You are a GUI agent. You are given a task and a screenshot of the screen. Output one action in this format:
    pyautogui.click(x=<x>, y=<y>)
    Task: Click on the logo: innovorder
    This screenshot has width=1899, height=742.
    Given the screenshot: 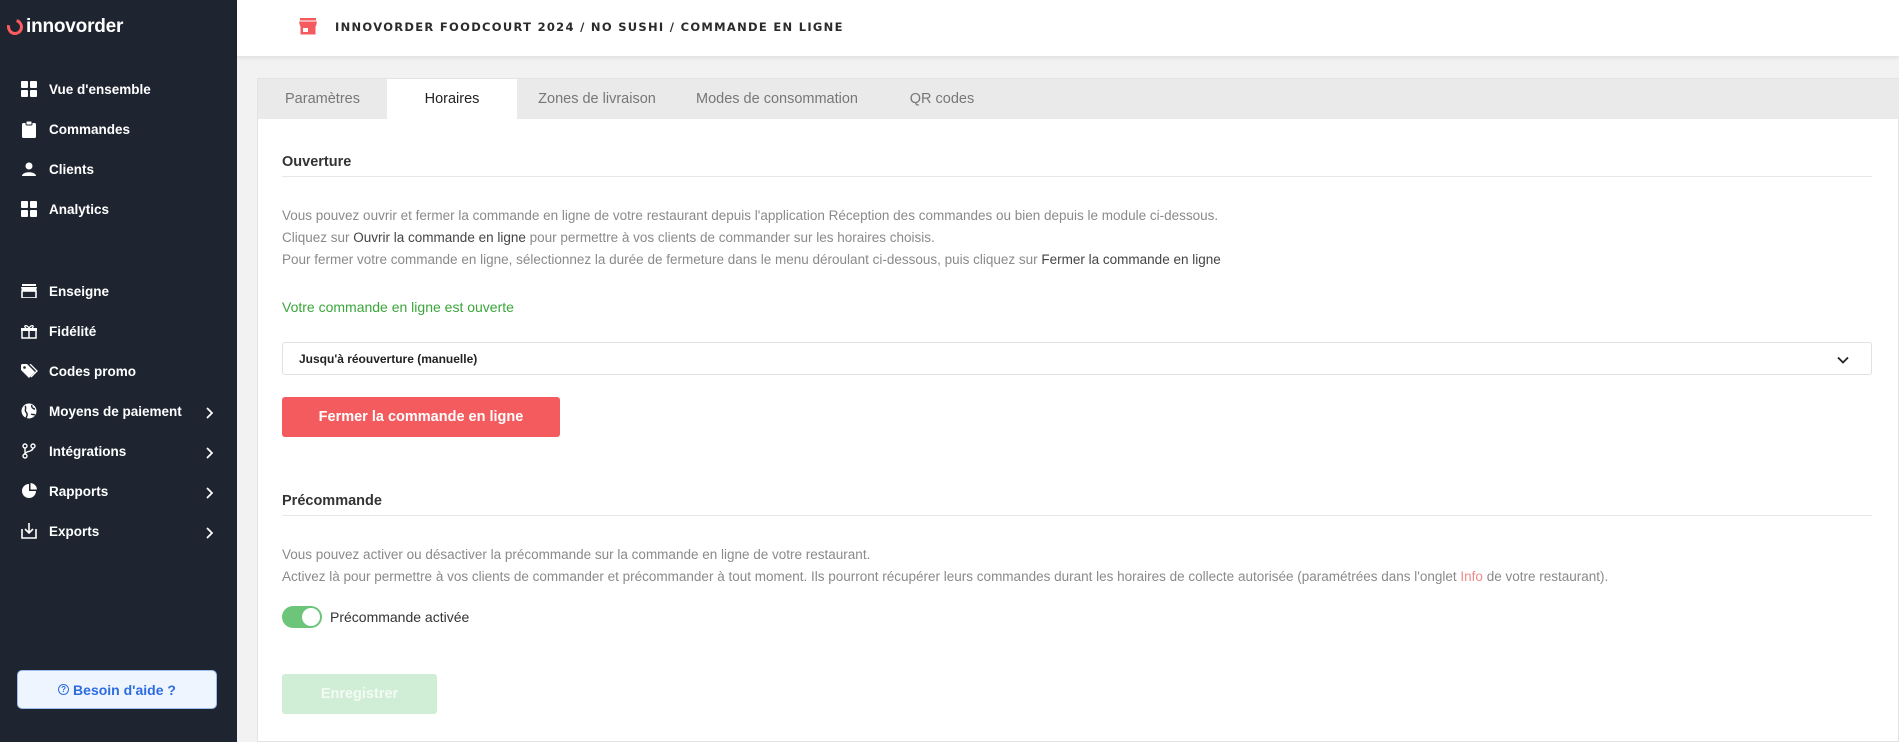 What is the action you would take?
    pyautogui.click(x=64, y=27)
    